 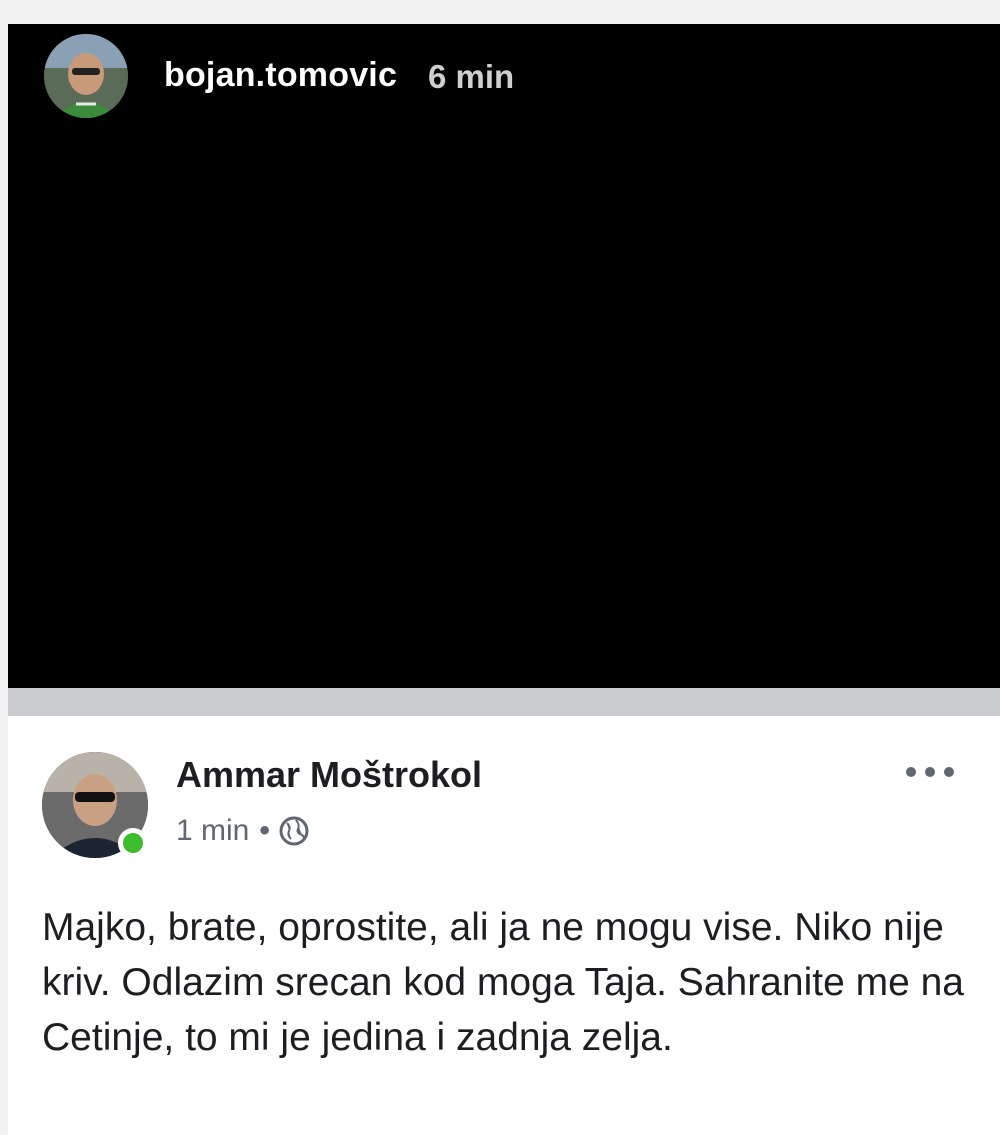 I want to click on story-avatar, so click(x=86, y=76).